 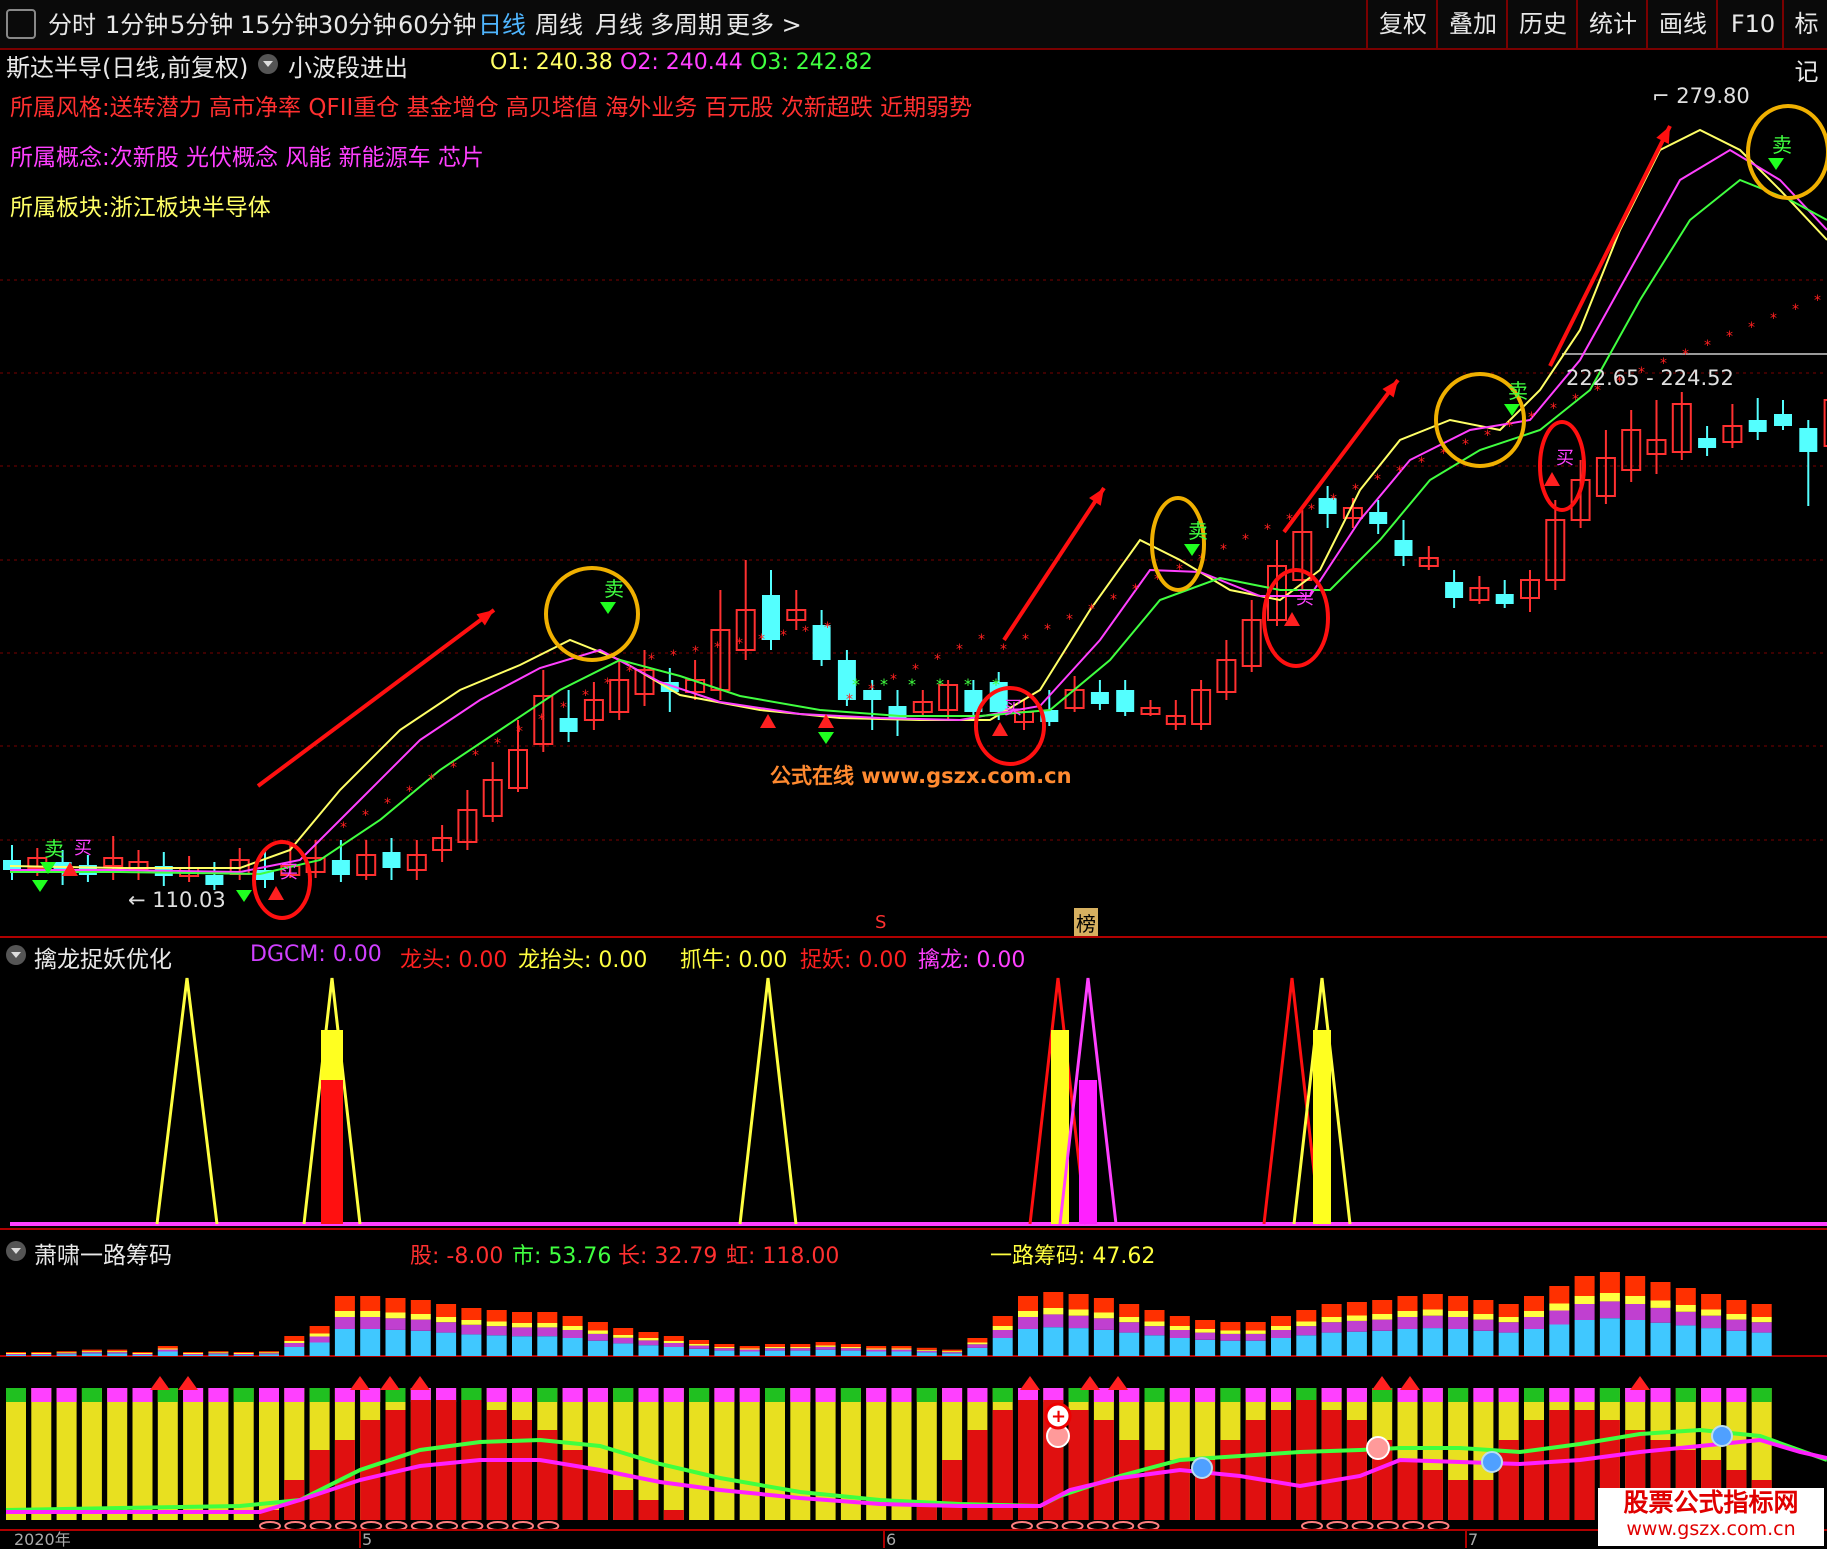 What do you see at coordinates (686, 25) in the screenshot?
I see `period-tab-9: 多周期` at bounding box center [686, 25].